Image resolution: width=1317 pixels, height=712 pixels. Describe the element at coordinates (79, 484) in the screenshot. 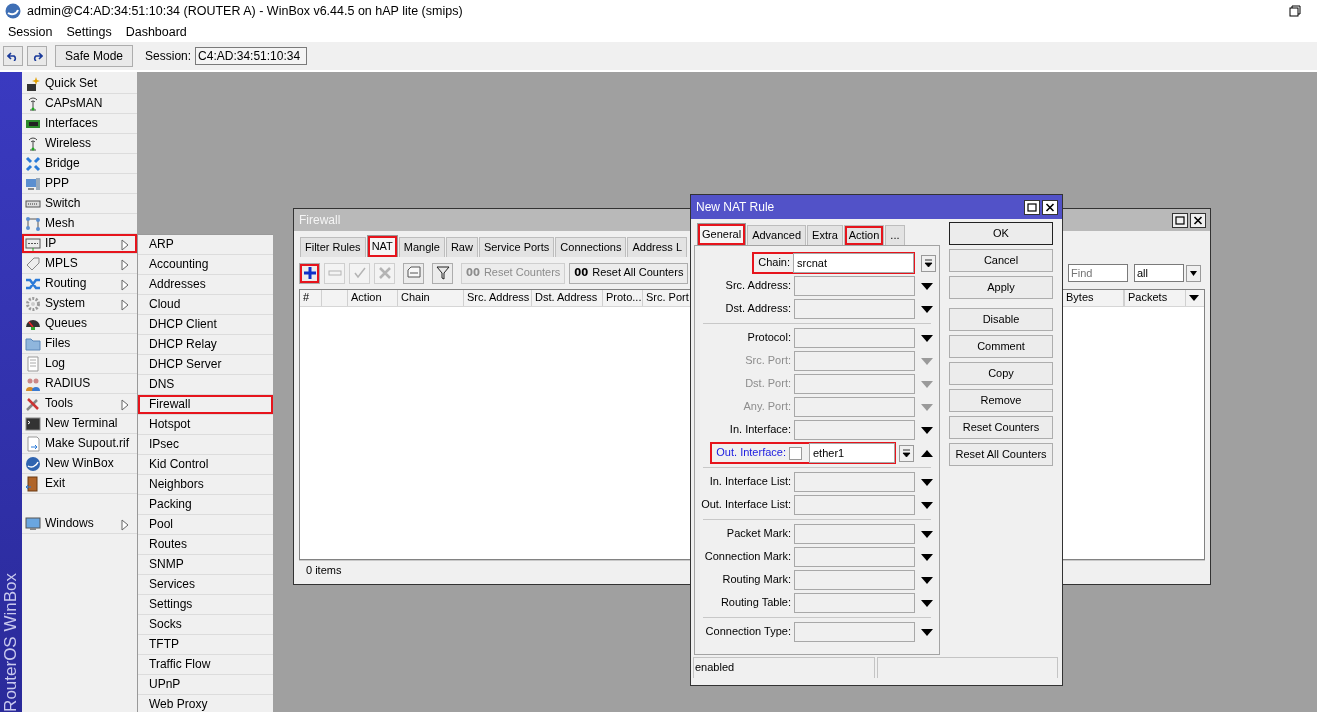

I see `menu-item: Exit` at that location.